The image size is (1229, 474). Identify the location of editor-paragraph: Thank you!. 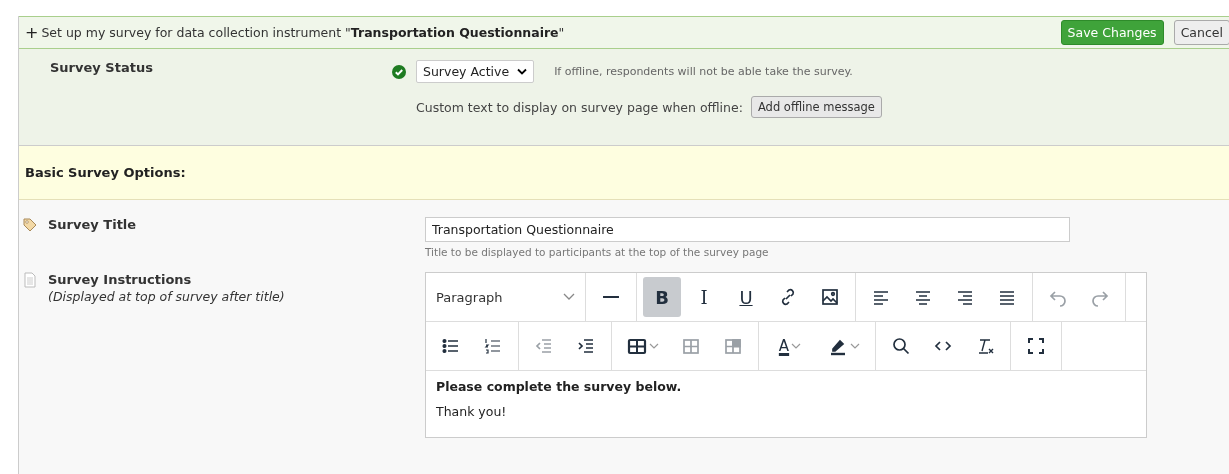
(472, 411).